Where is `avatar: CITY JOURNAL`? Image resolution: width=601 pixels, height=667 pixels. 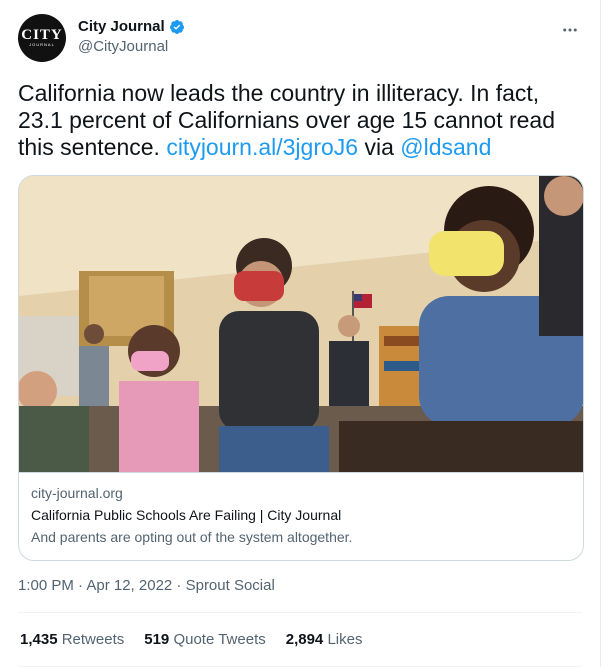
avatar: CITY JOURNAL is located at coordinates (42, 38).